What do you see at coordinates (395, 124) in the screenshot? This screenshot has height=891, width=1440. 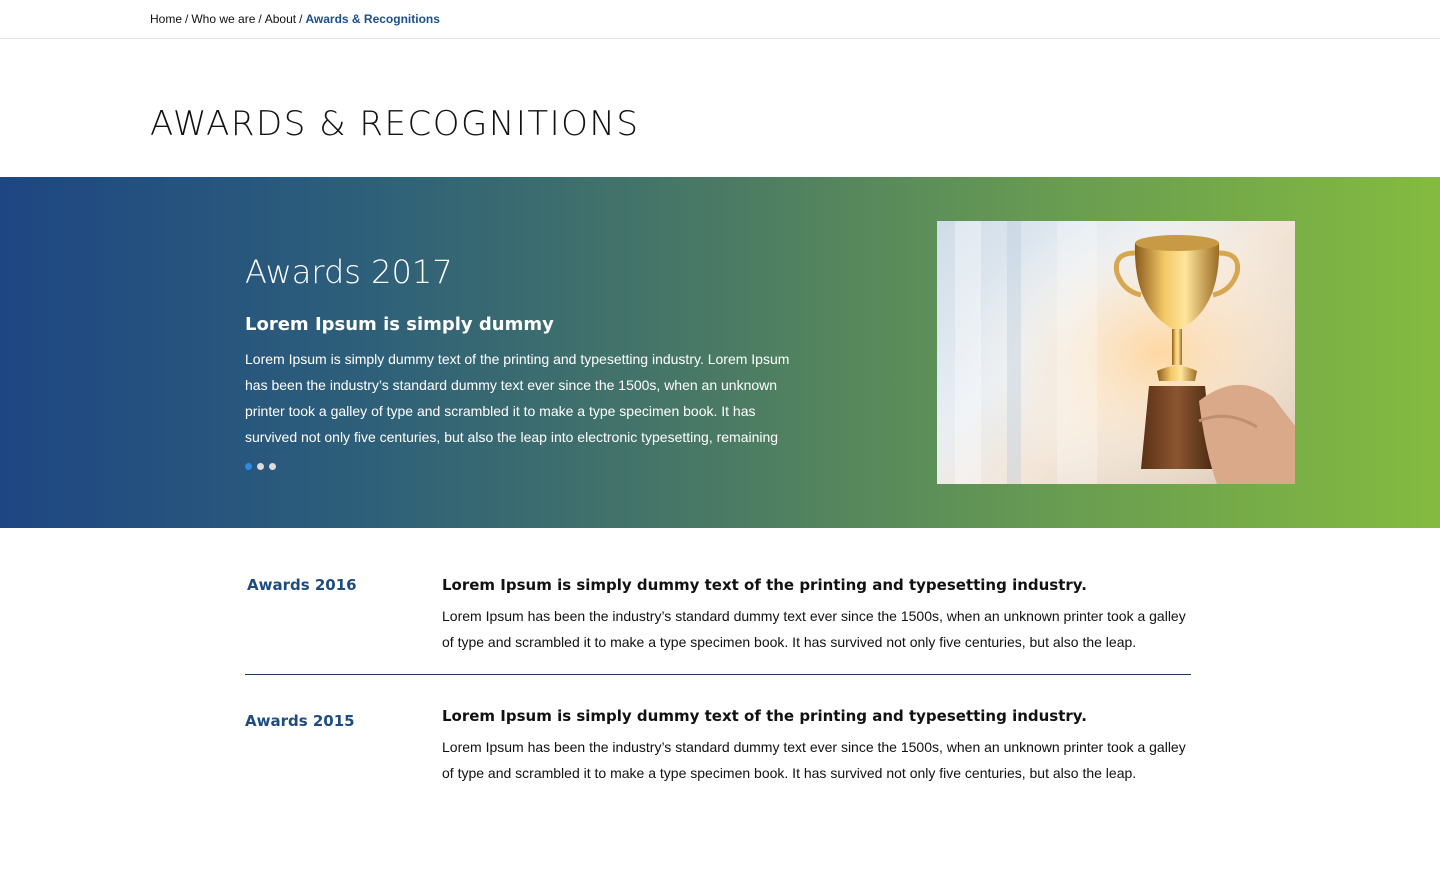 I see `page-title: AWARDS & RECOGNITIONS` at bounding box center [395, 124].